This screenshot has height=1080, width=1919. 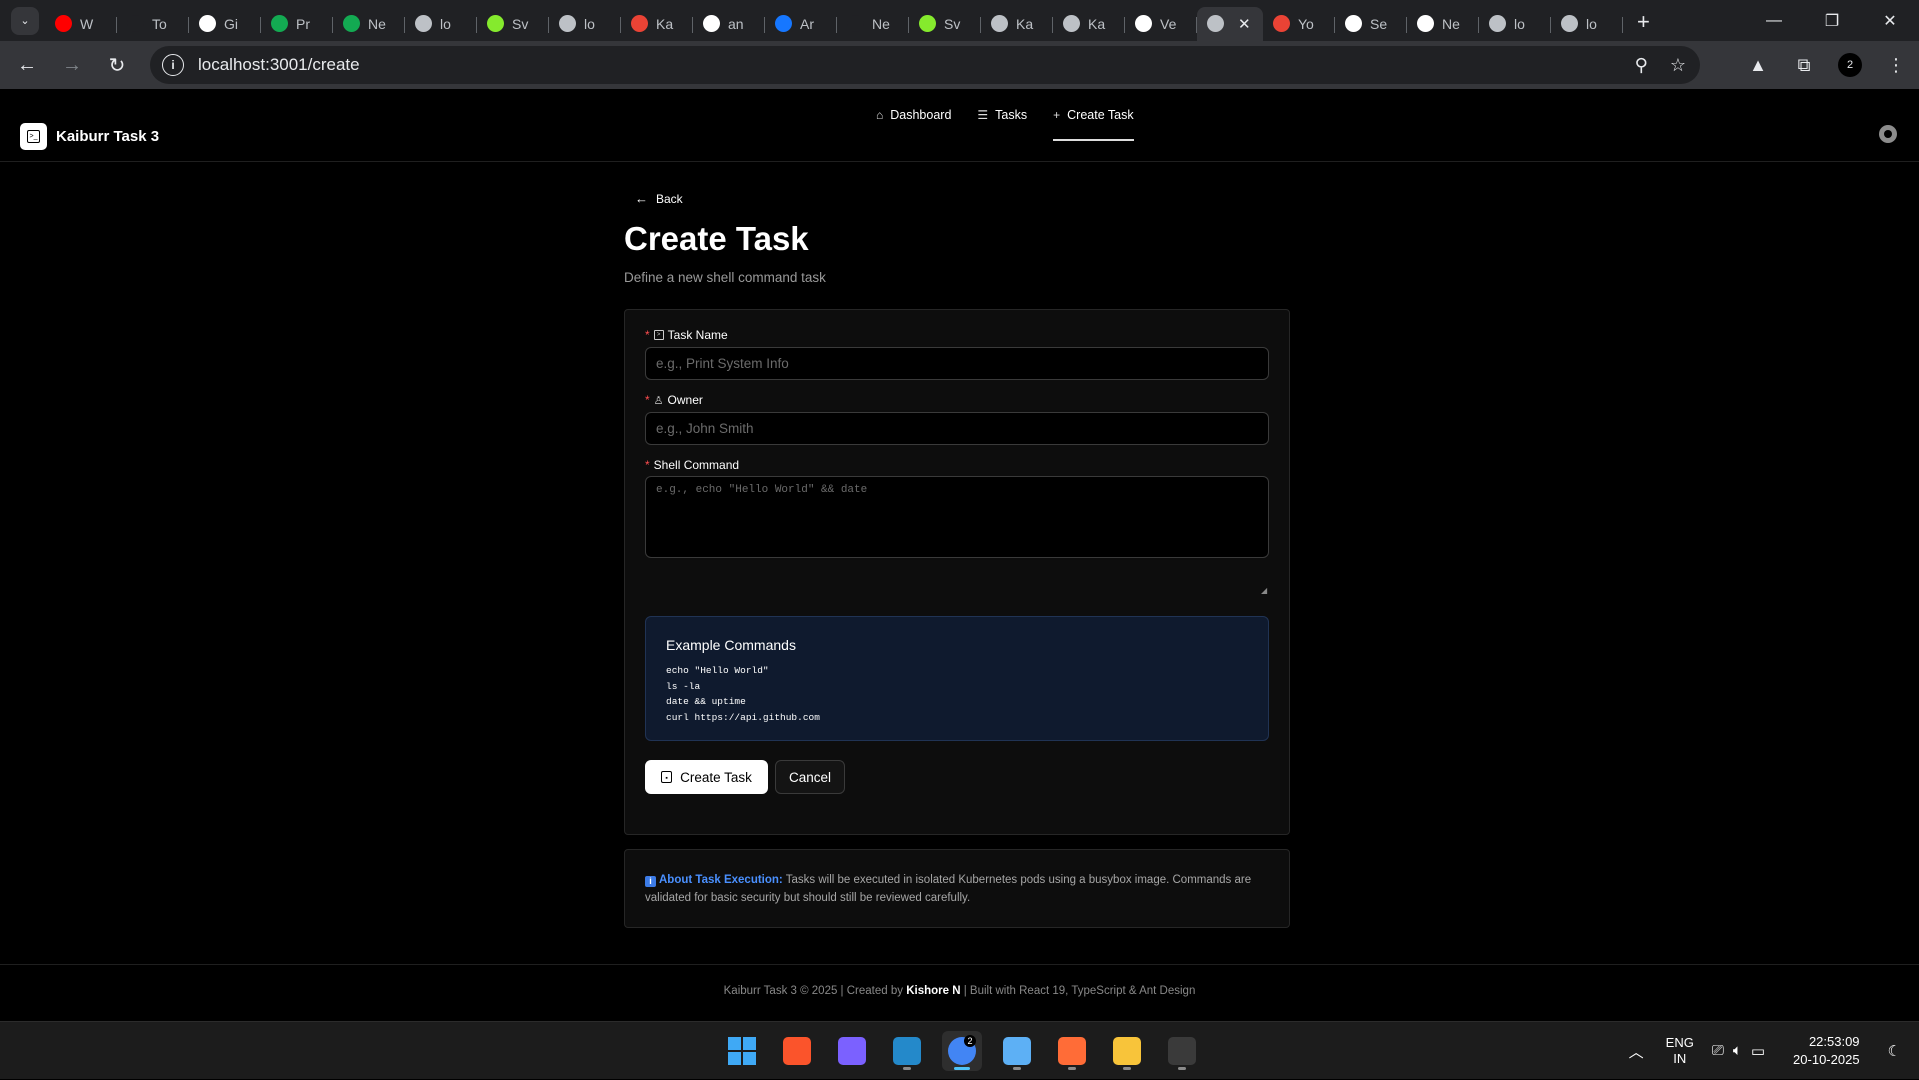 What do you see at coordinates (1641, 65) in the screenshot?
I see `zoom-icon: ⚲` at bounding box center [1641, 65].